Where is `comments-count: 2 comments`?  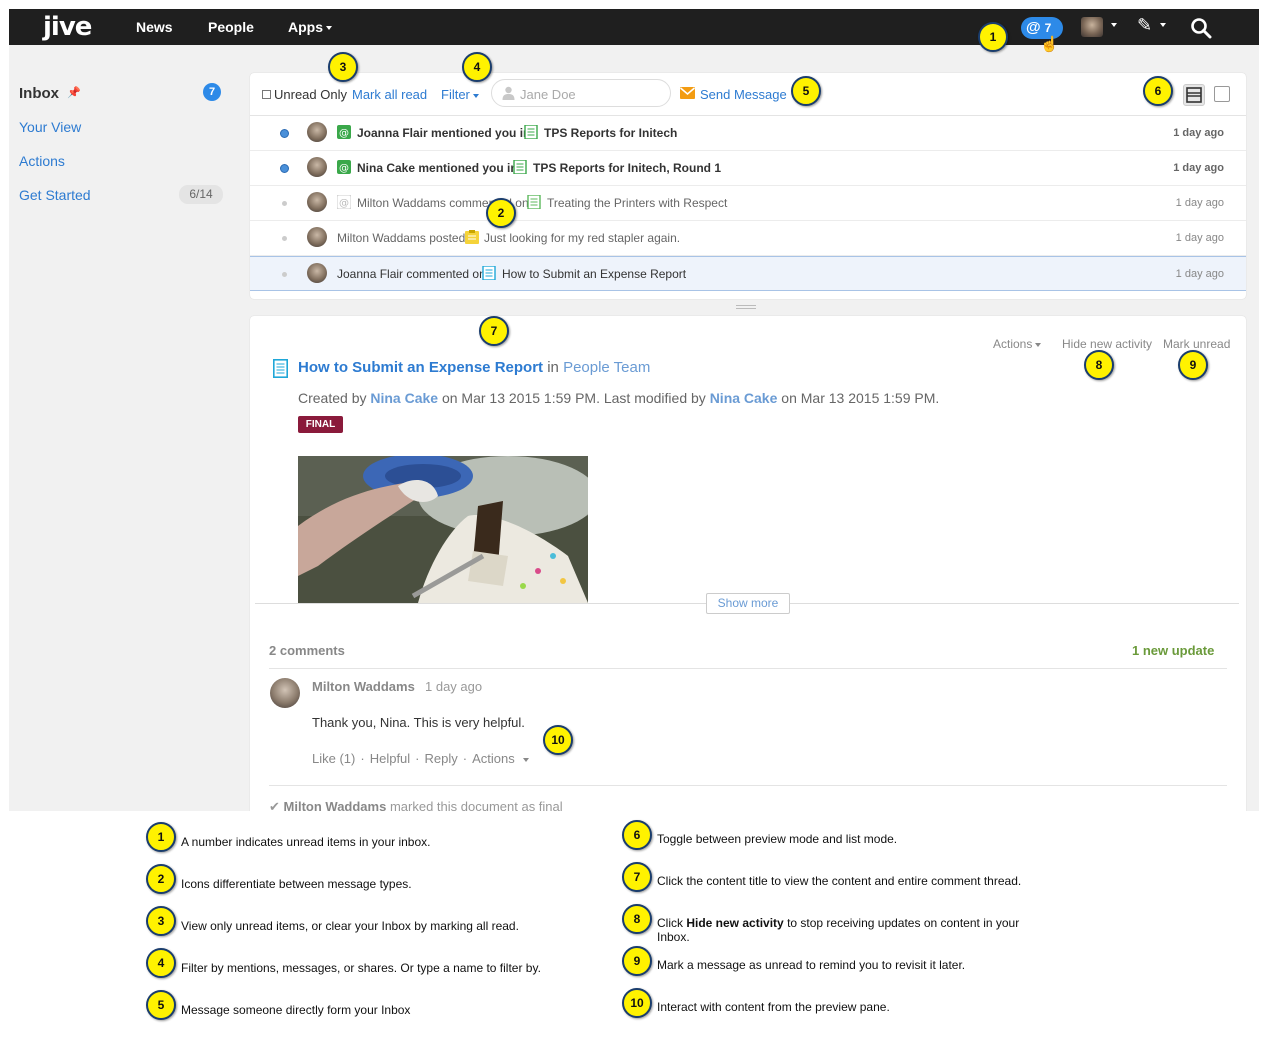 comments-count: 2 comments is located at coordinates (307, 650).